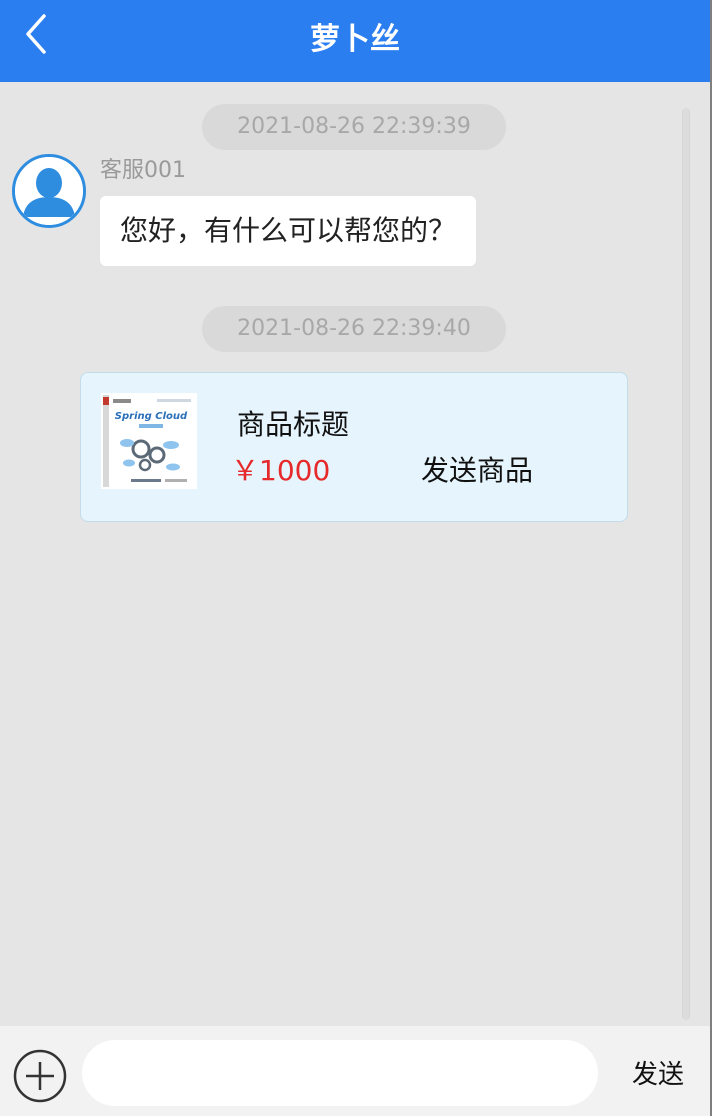  What do you see at coordinates (40, 1076) in the screenshot?
I see `plus-circle-icon` at bounding box center [40, 1076].